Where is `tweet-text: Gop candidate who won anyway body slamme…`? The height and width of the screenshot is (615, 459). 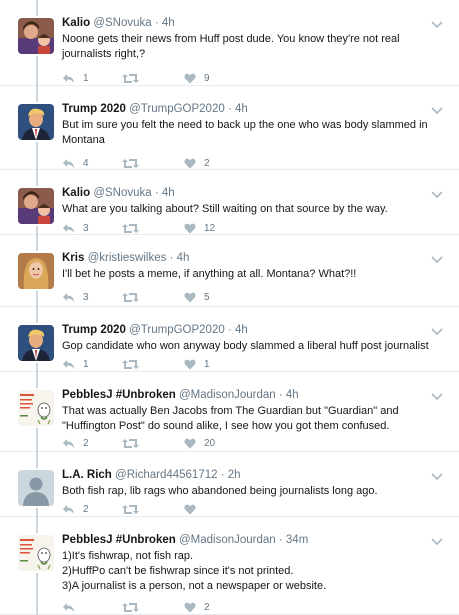
tweet-text: Gop candidate who won anyway body slamme… is located at coordinates (245, 346).